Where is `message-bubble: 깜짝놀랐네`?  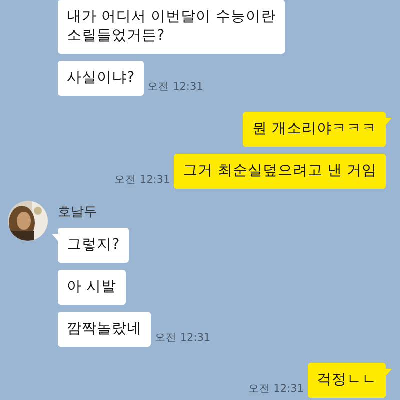 message-bubble: 깜짝놀랐네 is located at coordinates (104, 329).